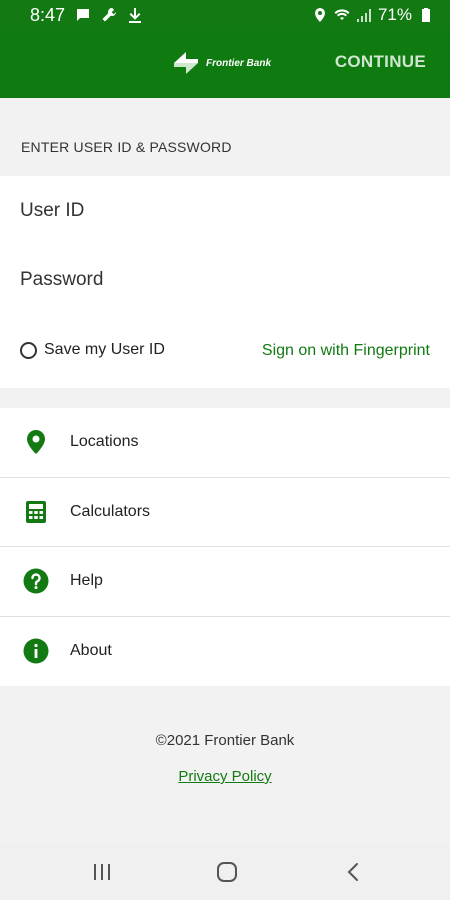  What do you see at coordinates (104, 349) in the screenshot?
I see `save-user-id-label: Save my User ID` at bounding box center [104, 349].